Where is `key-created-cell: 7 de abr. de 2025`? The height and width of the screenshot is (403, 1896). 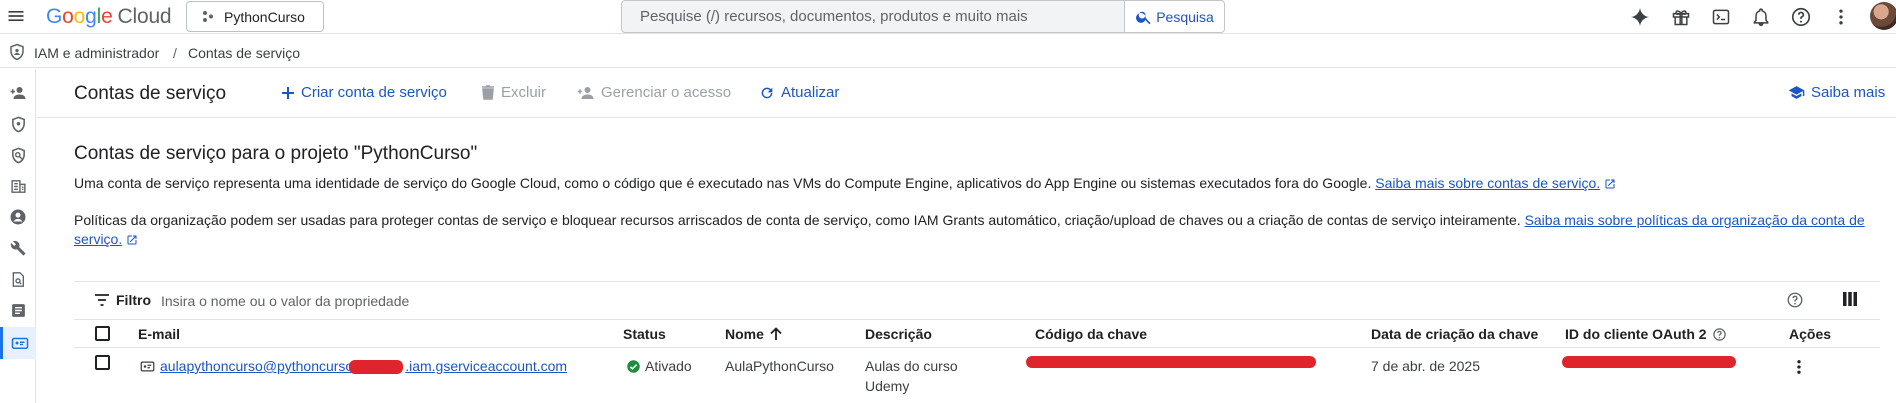
key-created-cell: 7 de abr. de 2025 is located at coordinates (1425, 366).